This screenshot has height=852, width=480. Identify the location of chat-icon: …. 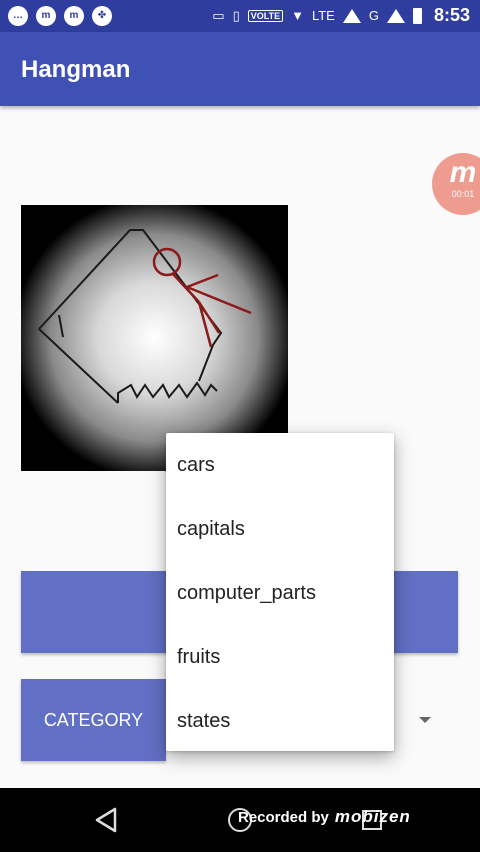
(18, 16).